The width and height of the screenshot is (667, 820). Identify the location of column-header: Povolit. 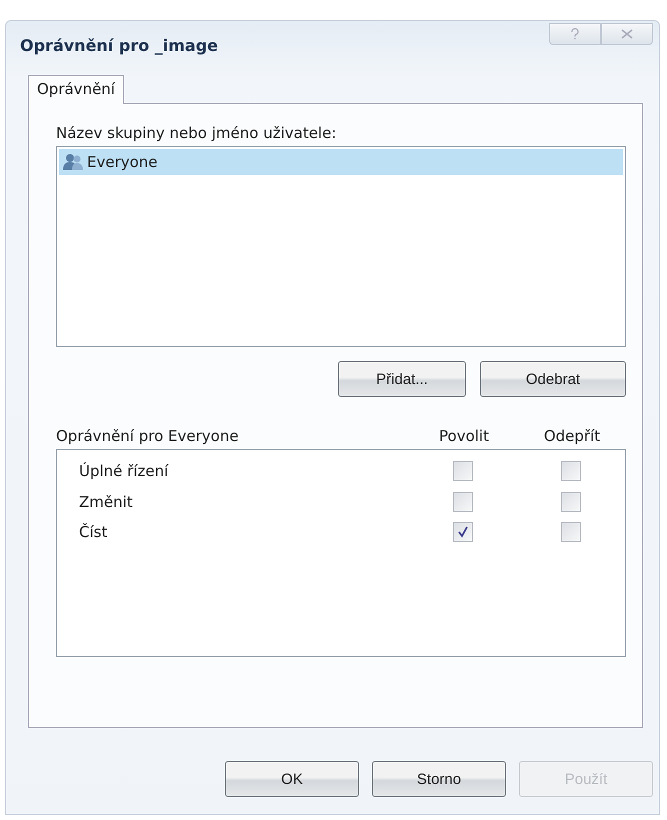
(464, 436).